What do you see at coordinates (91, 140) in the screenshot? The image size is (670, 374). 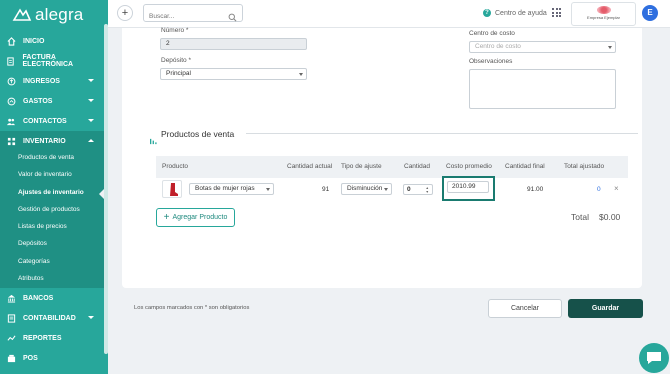 I see `chevron-up-icon` at bounding box center [91, 140].